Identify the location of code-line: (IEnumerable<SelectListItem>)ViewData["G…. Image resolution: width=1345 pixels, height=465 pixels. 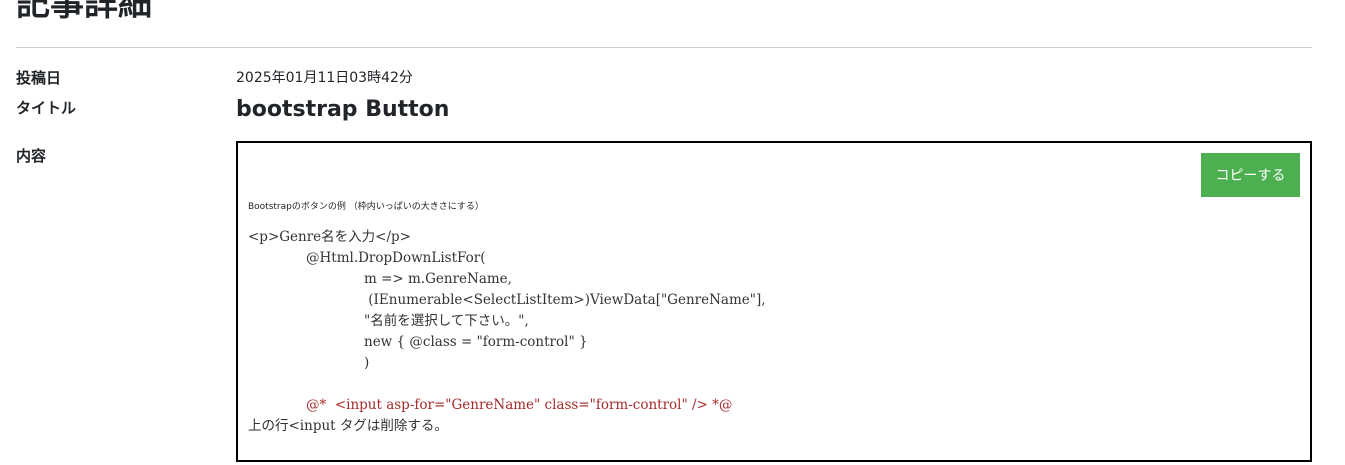
(565, 300).